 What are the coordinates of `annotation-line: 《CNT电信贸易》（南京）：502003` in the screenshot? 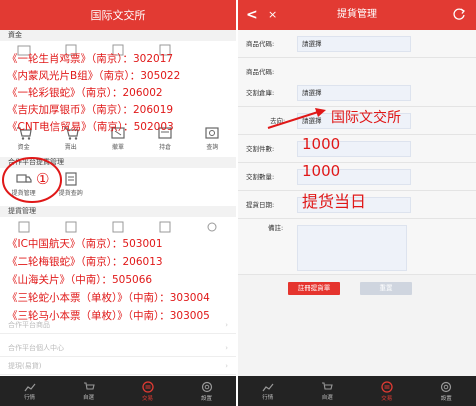 It's located at (90, 127).